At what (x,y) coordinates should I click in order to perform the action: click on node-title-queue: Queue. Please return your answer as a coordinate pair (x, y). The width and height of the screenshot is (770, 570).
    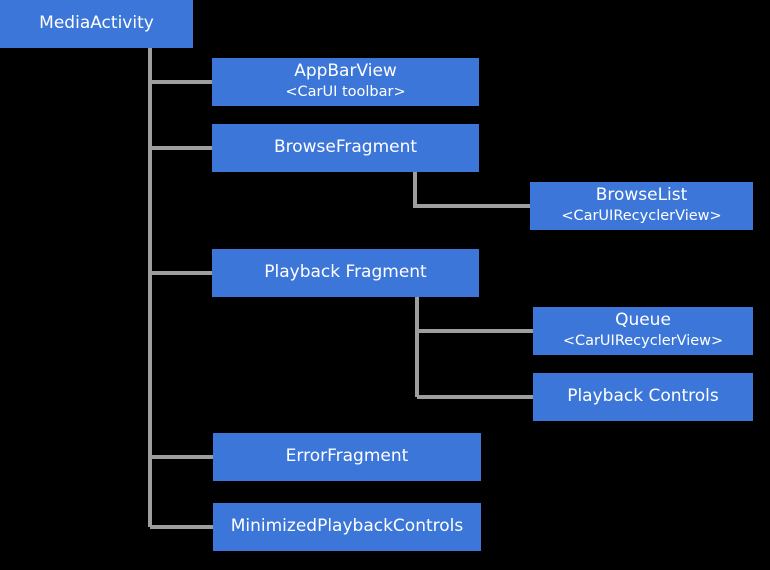
    Looking at the image, I should click on (643, 320).